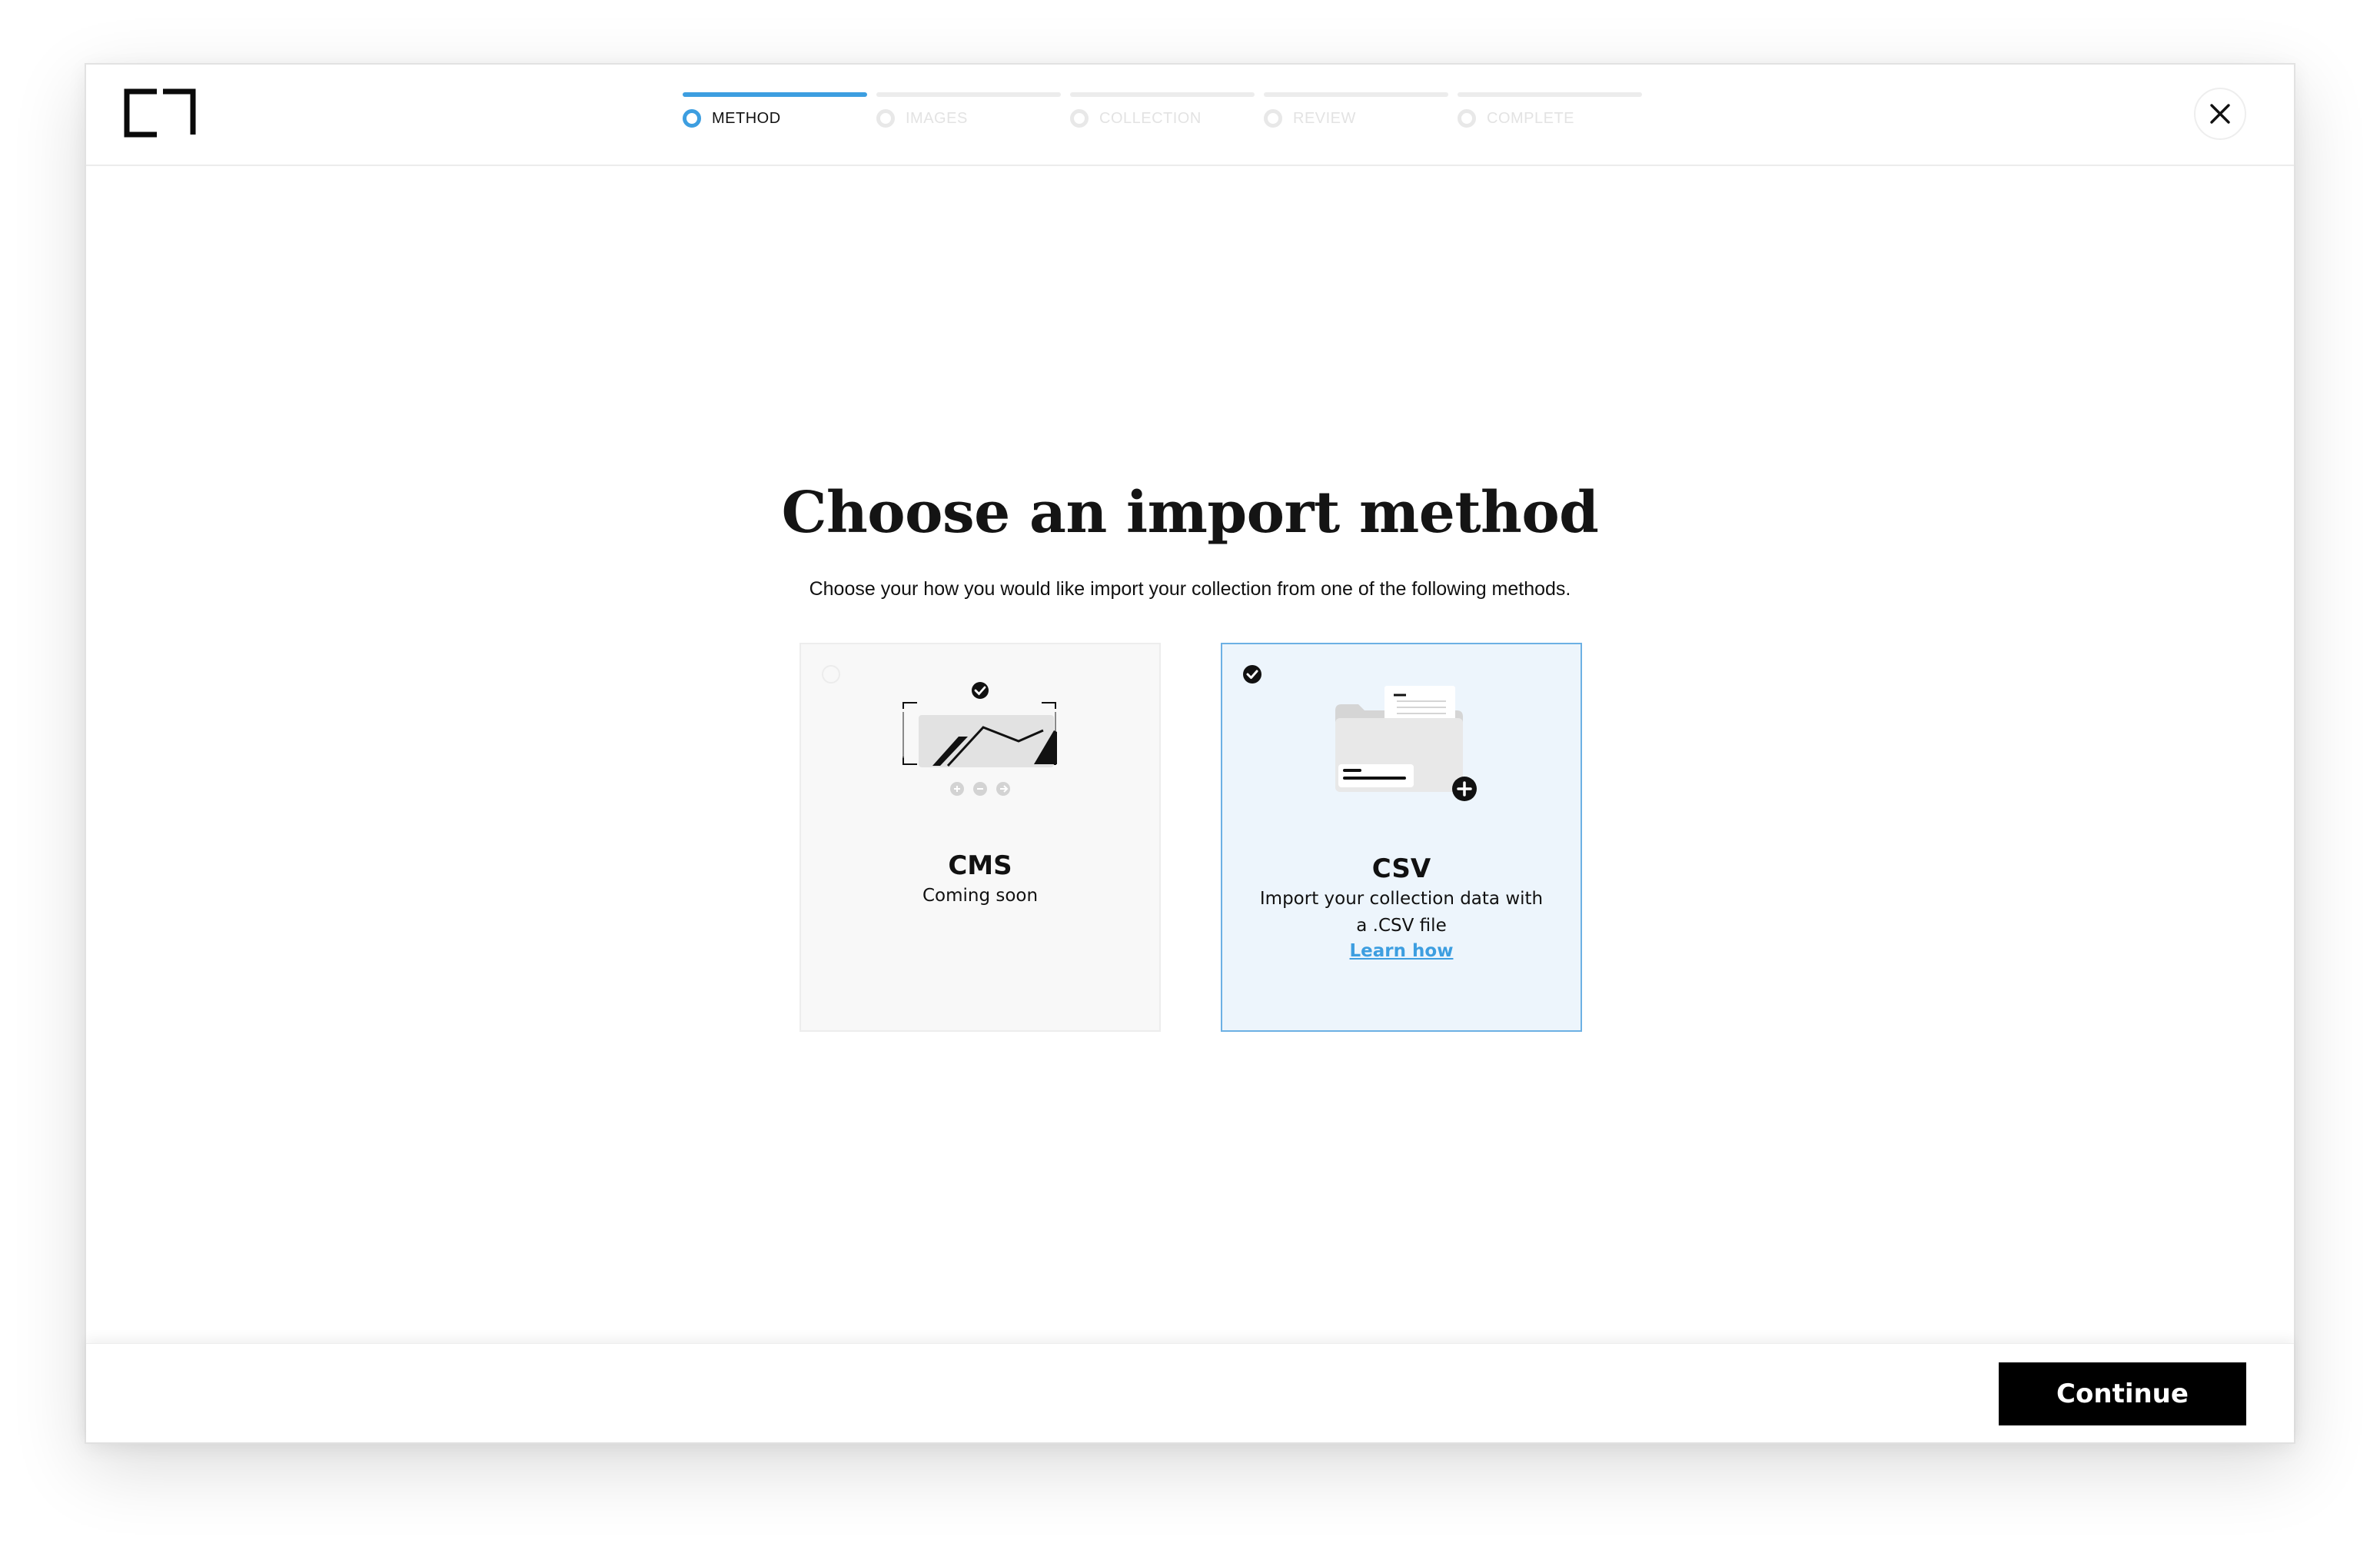 This screenshot has width=2380, height=1550. Describe the element at coordinates (1252, 674) in the screenshot. I see `checkmark-selected-icon` at that location.